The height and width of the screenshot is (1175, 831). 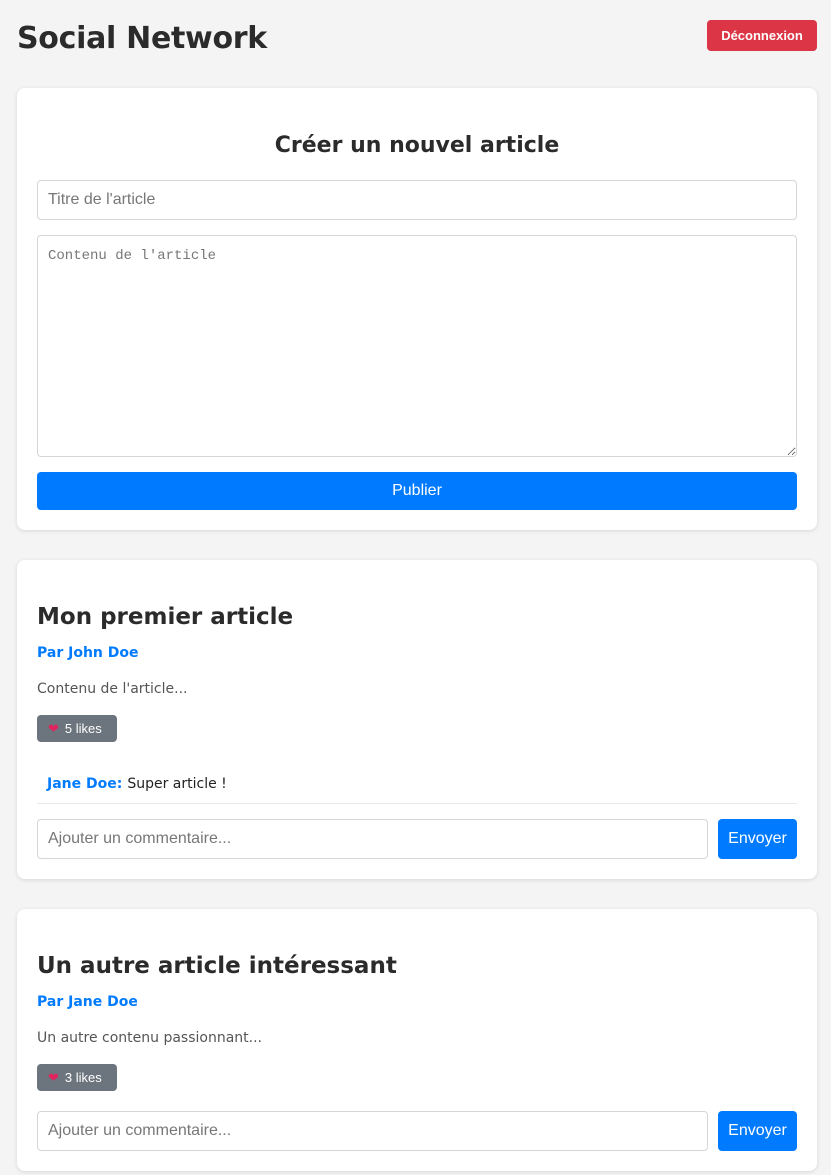 I want to click on app-title: Social Network, so click(x=142, y=38).